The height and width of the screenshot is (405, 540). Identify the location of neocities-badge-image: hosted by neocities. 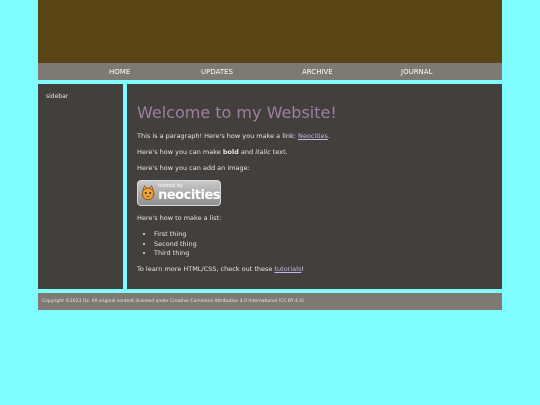
(179, 193).